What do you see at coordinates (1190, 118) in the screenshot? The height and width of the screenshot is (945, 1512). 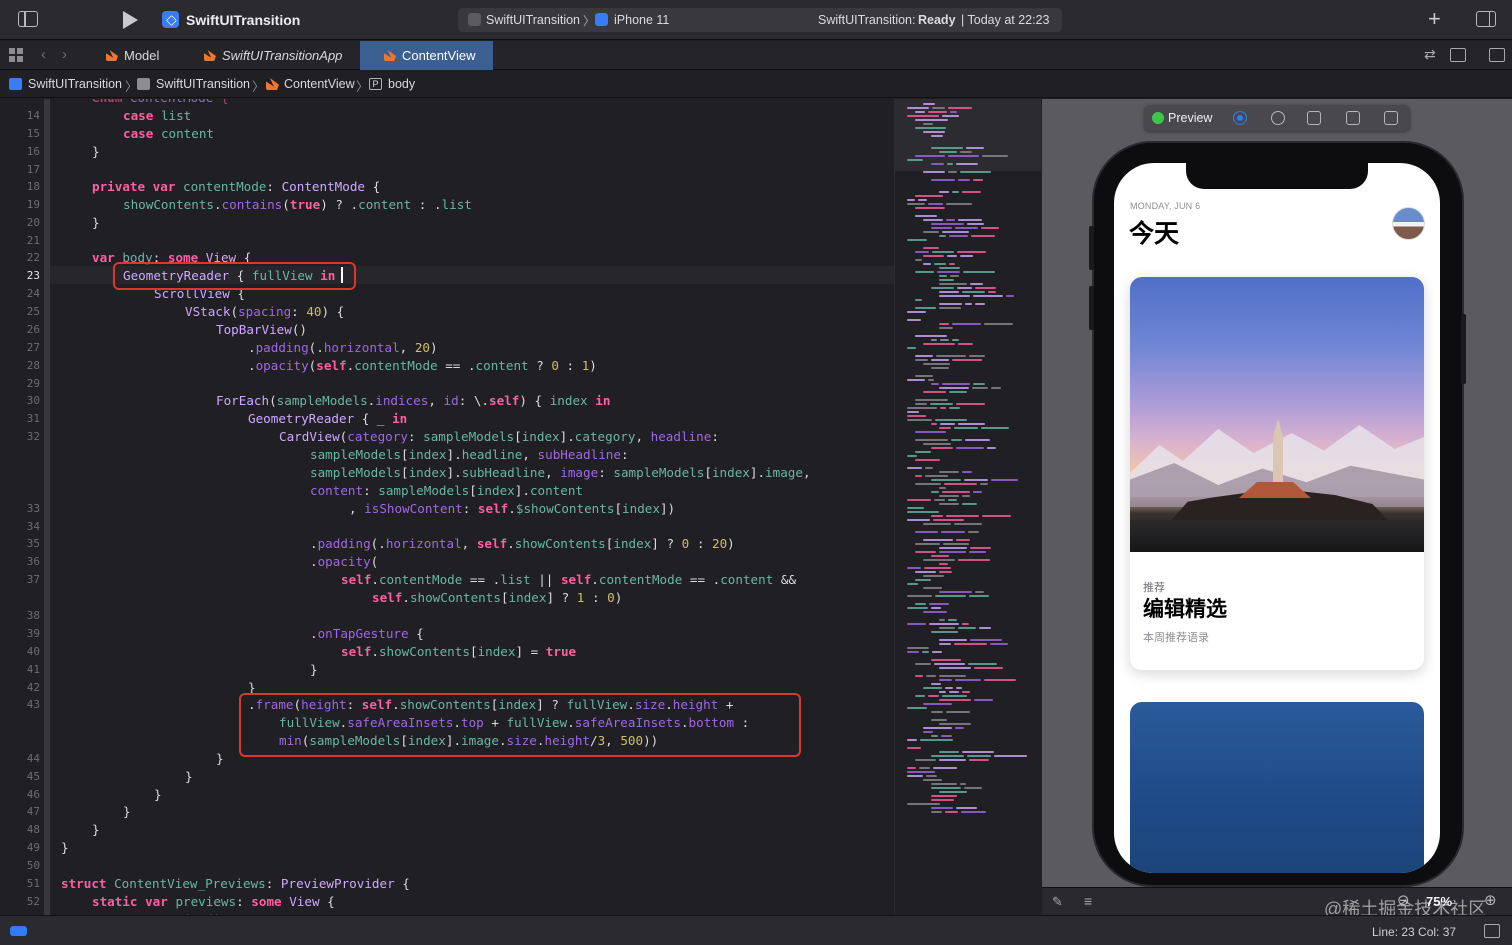 I see `preview-label: Preview` at bounding box center [1190, 118].